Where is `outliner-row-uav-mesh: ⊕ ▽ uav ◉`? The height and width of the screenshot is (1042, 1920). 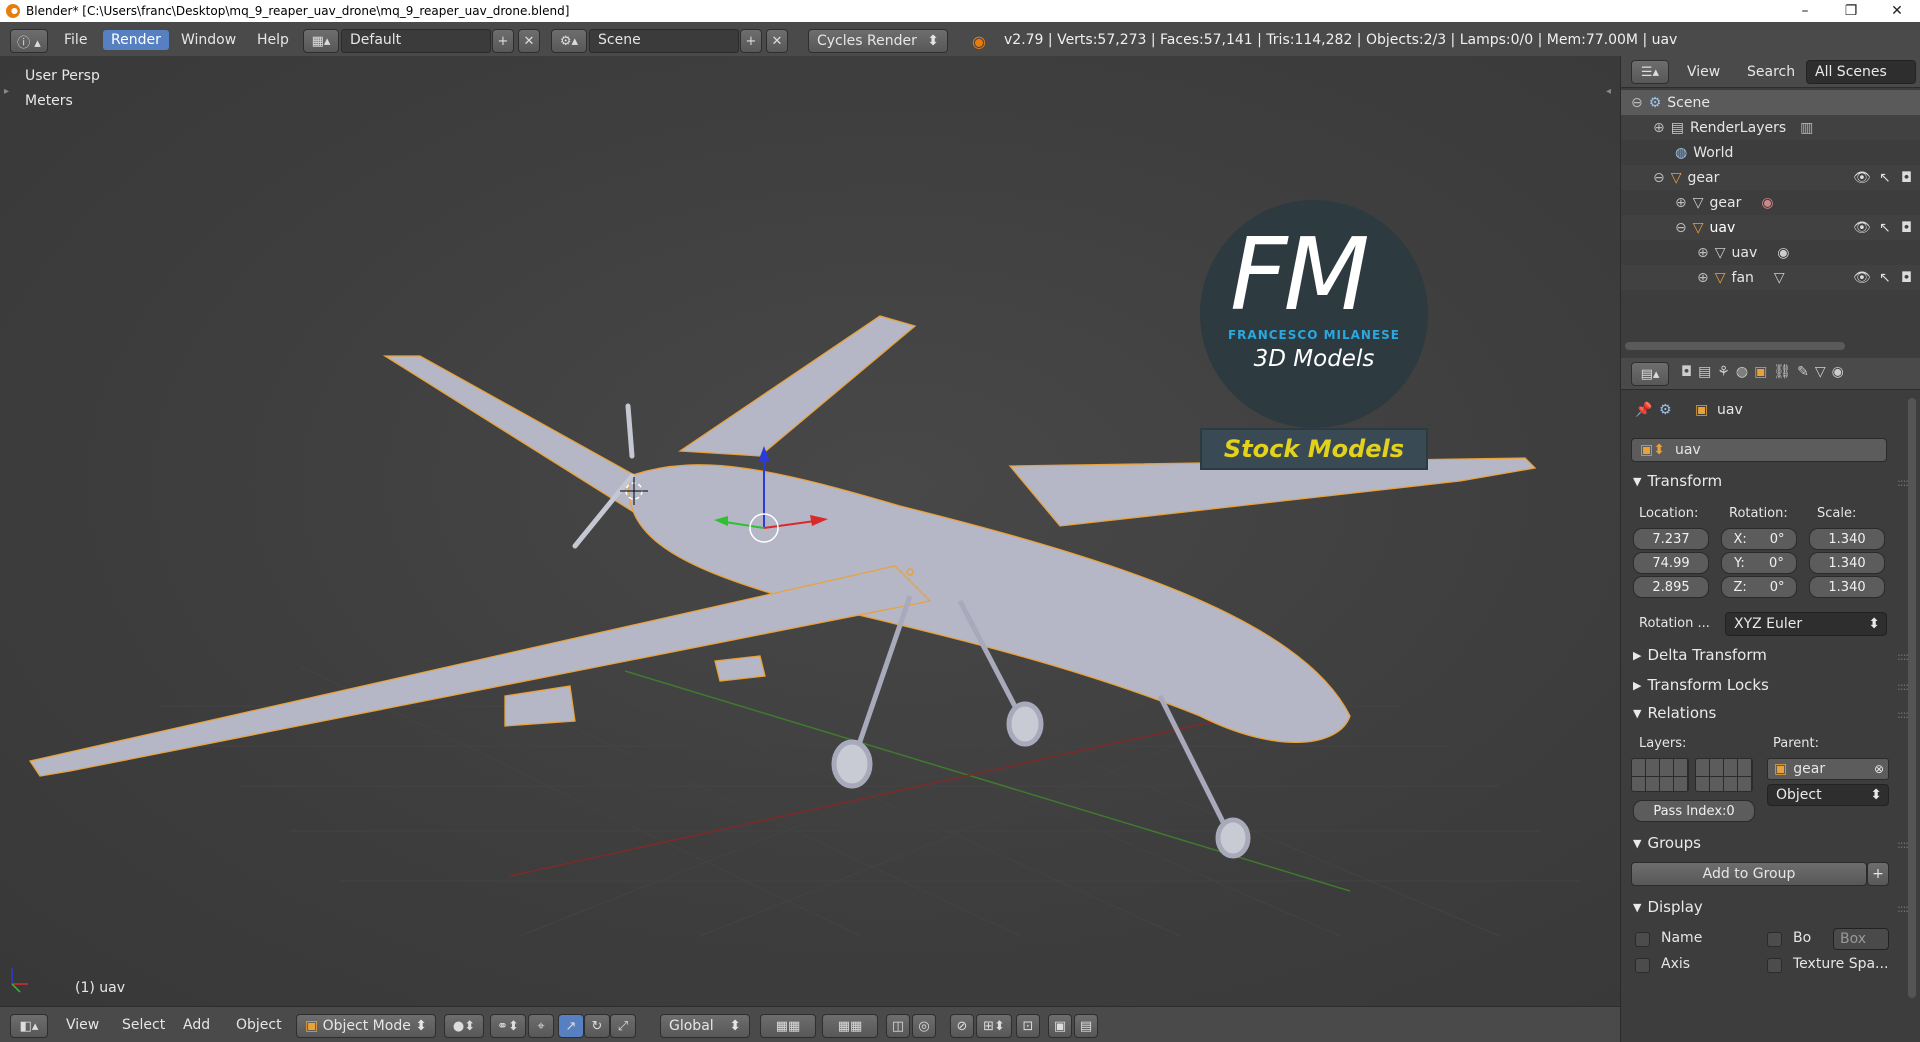 outliner-row-uav-mesh: ⊕ ▽ uav ◉ is located at coordinates (1770, 252).